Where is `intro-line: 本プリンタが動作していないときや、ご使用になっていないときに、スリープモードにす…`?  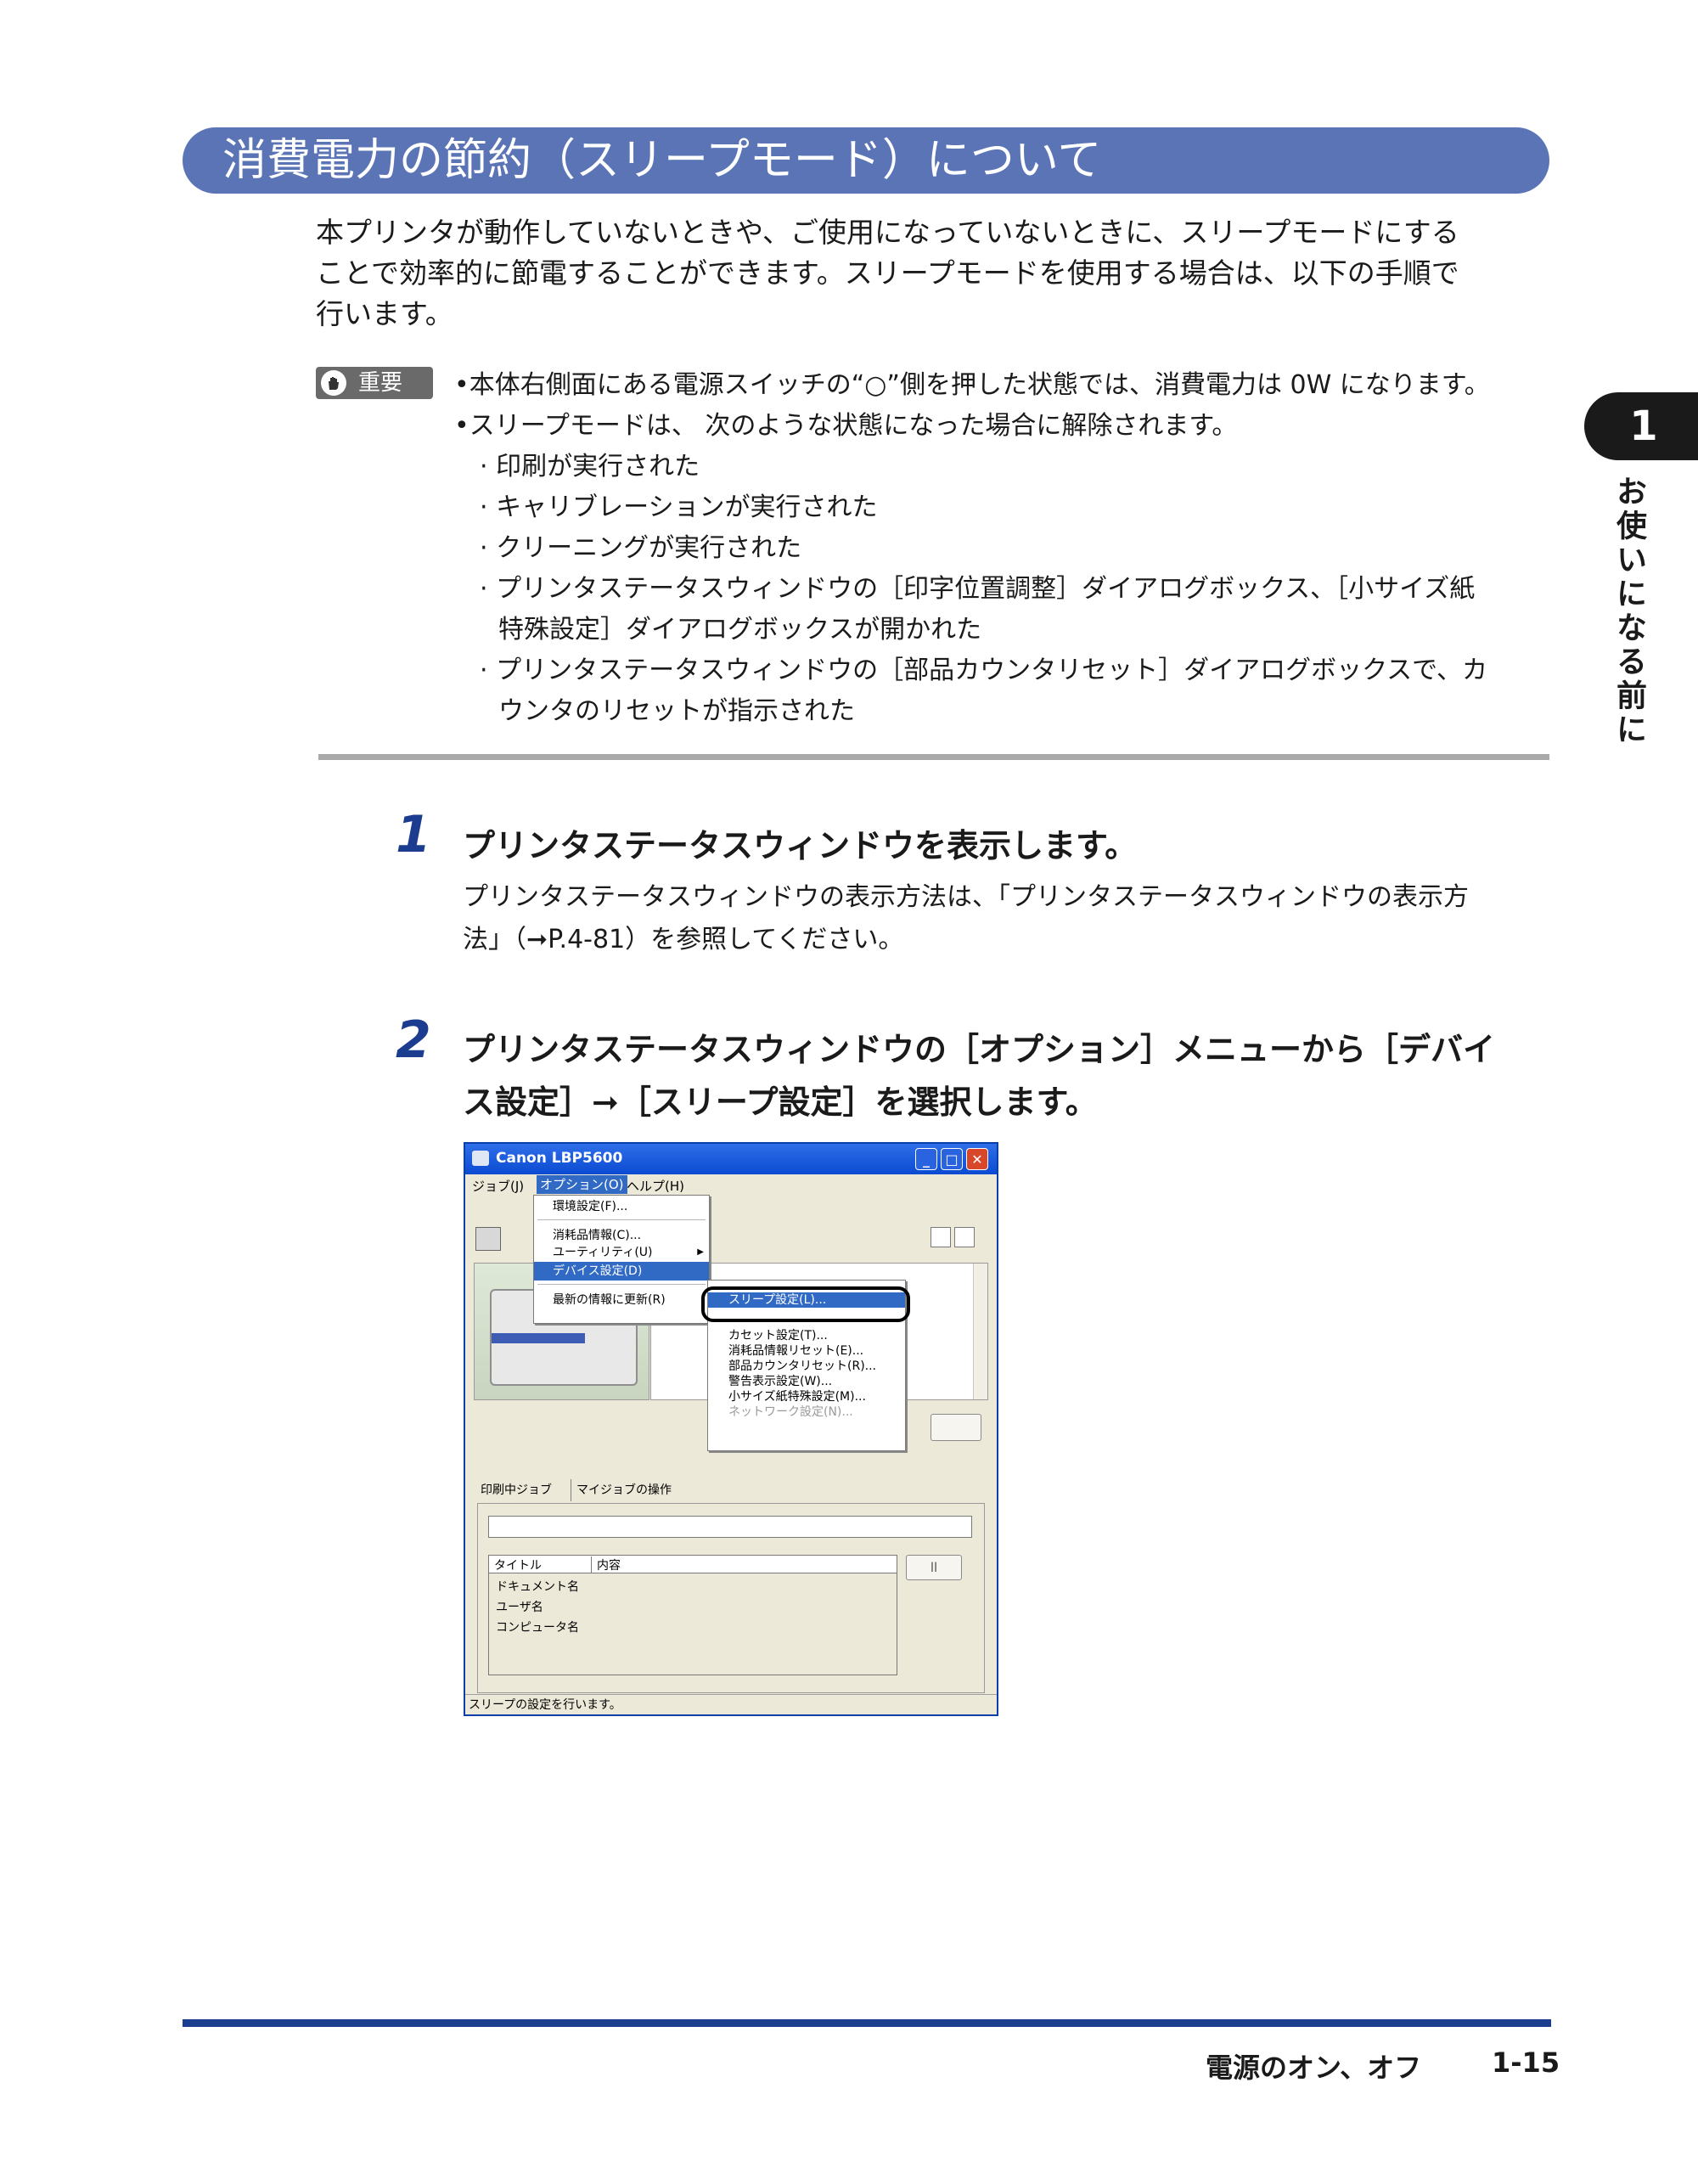 intro-line: 本プリンタが動作していないときや、ご使用になっていないときに、スリープモードにす… is located at coordinates (887, 232).